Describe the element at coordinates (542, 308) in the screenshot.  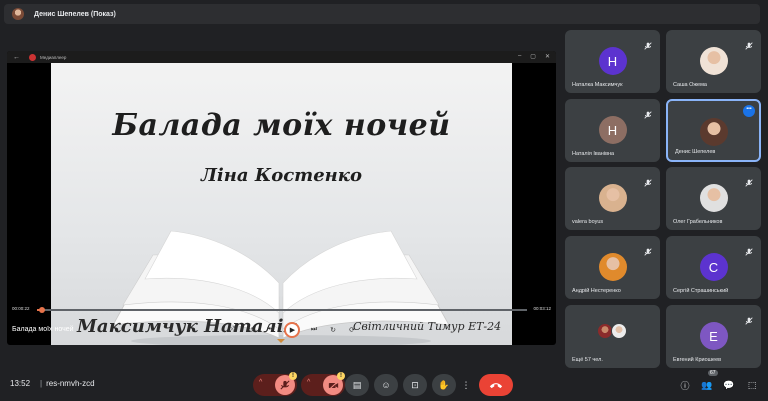
I see `time-total: 00:03:12` at that location.